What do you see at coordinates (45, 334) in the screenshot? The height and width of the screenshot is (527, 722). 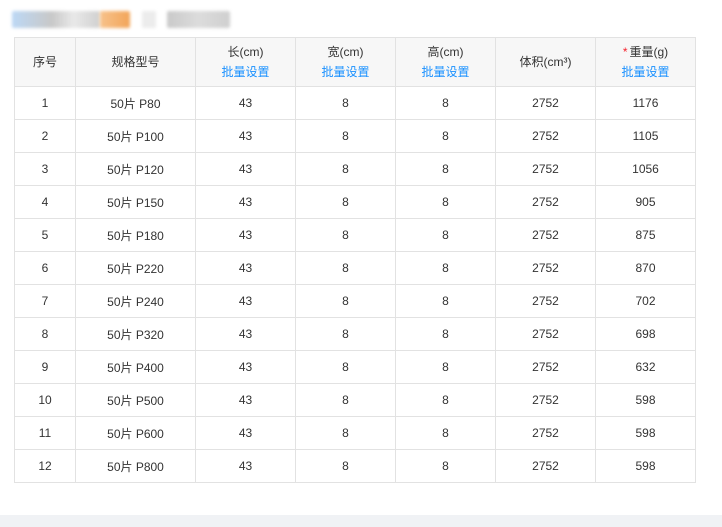 I see `cell-index: 8` at bounding box center [45, 334].